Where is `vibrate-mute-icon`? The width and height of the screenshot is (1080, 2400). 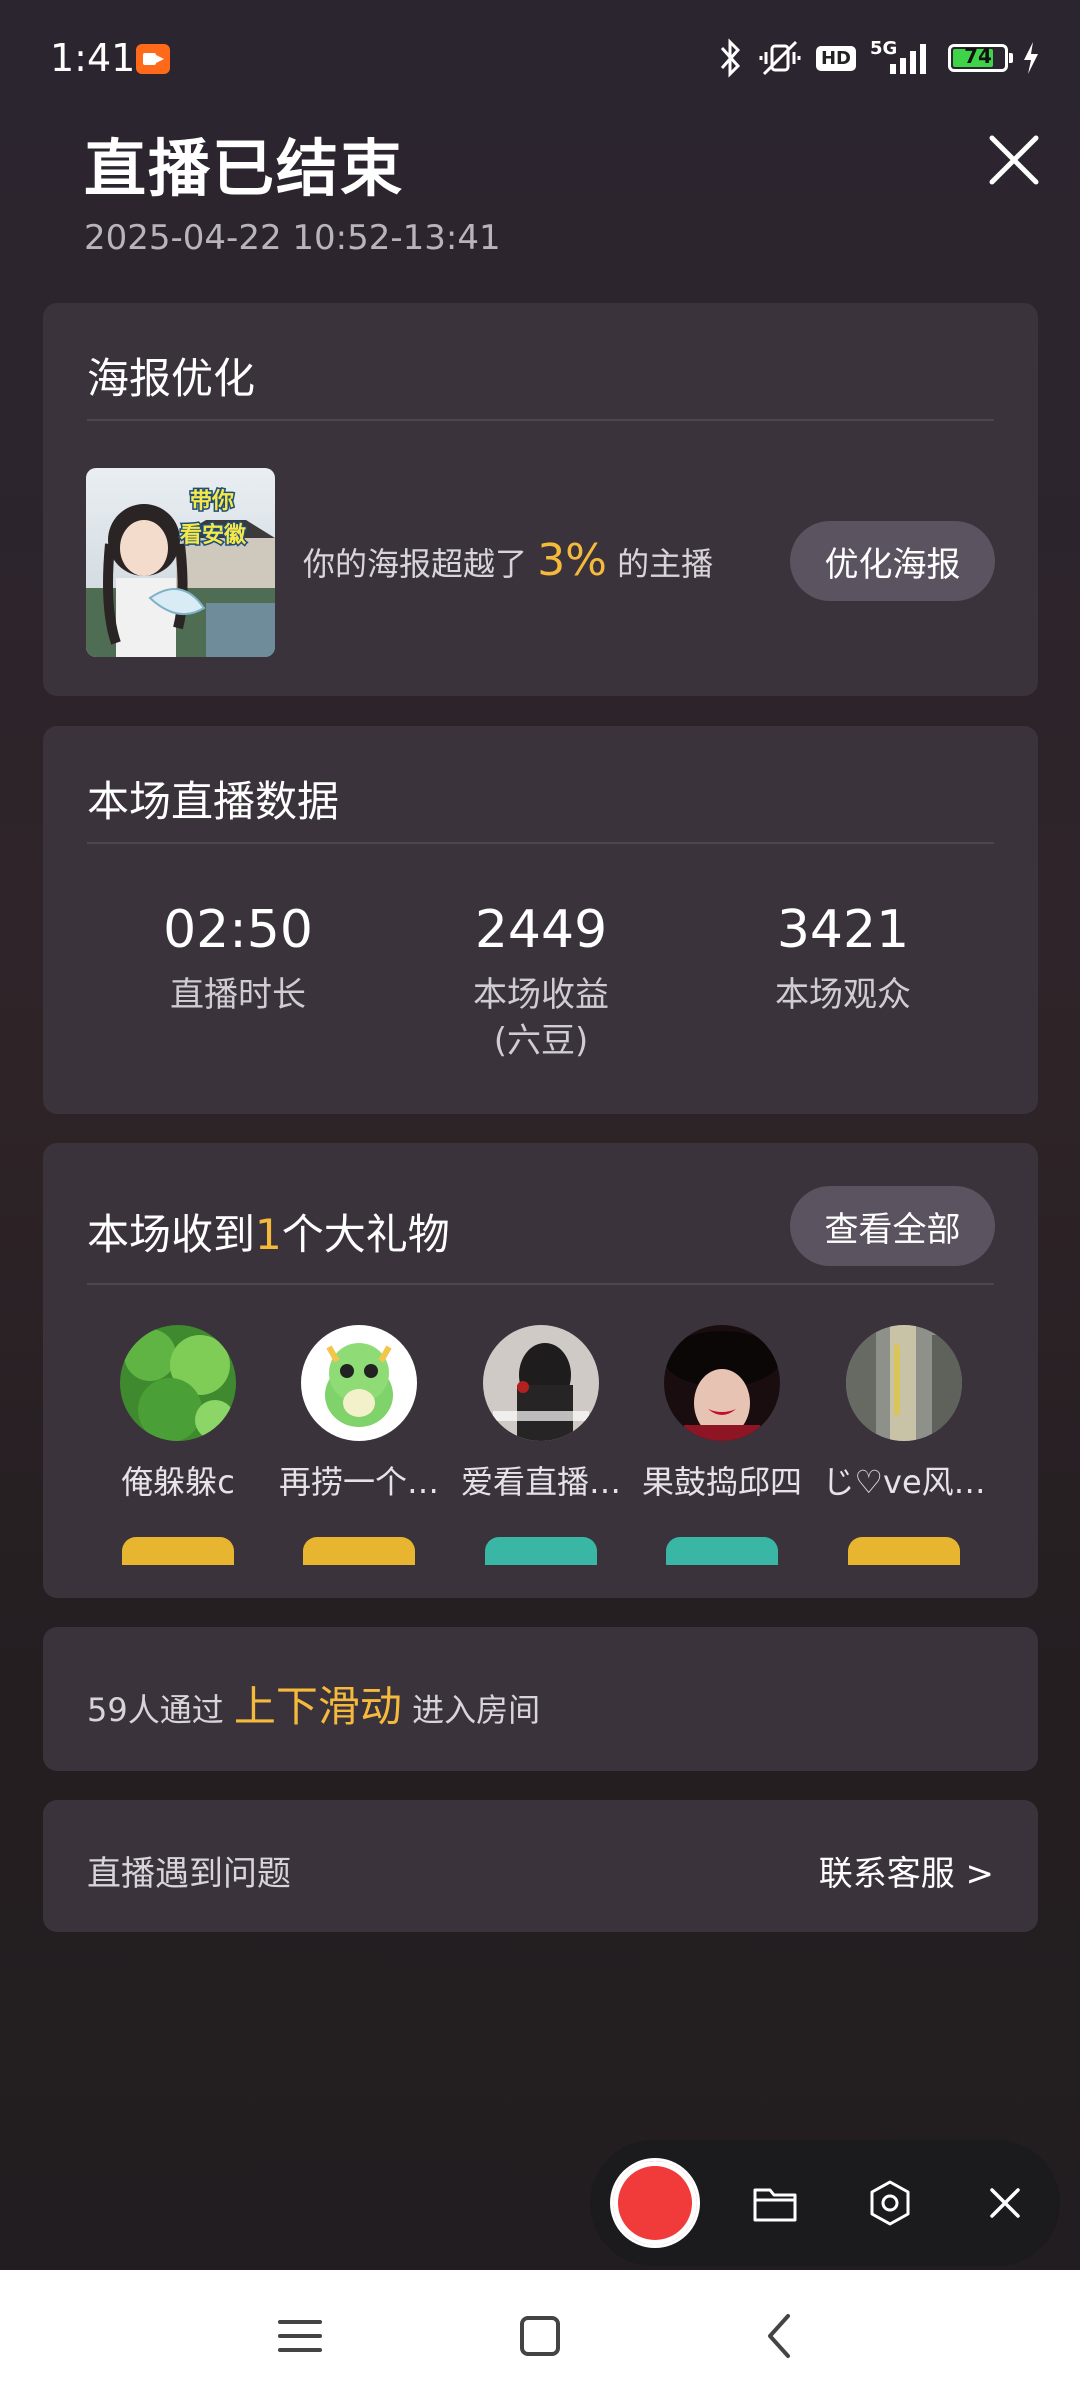
vibrate-mute-icon is located at coordinates (780, 58).